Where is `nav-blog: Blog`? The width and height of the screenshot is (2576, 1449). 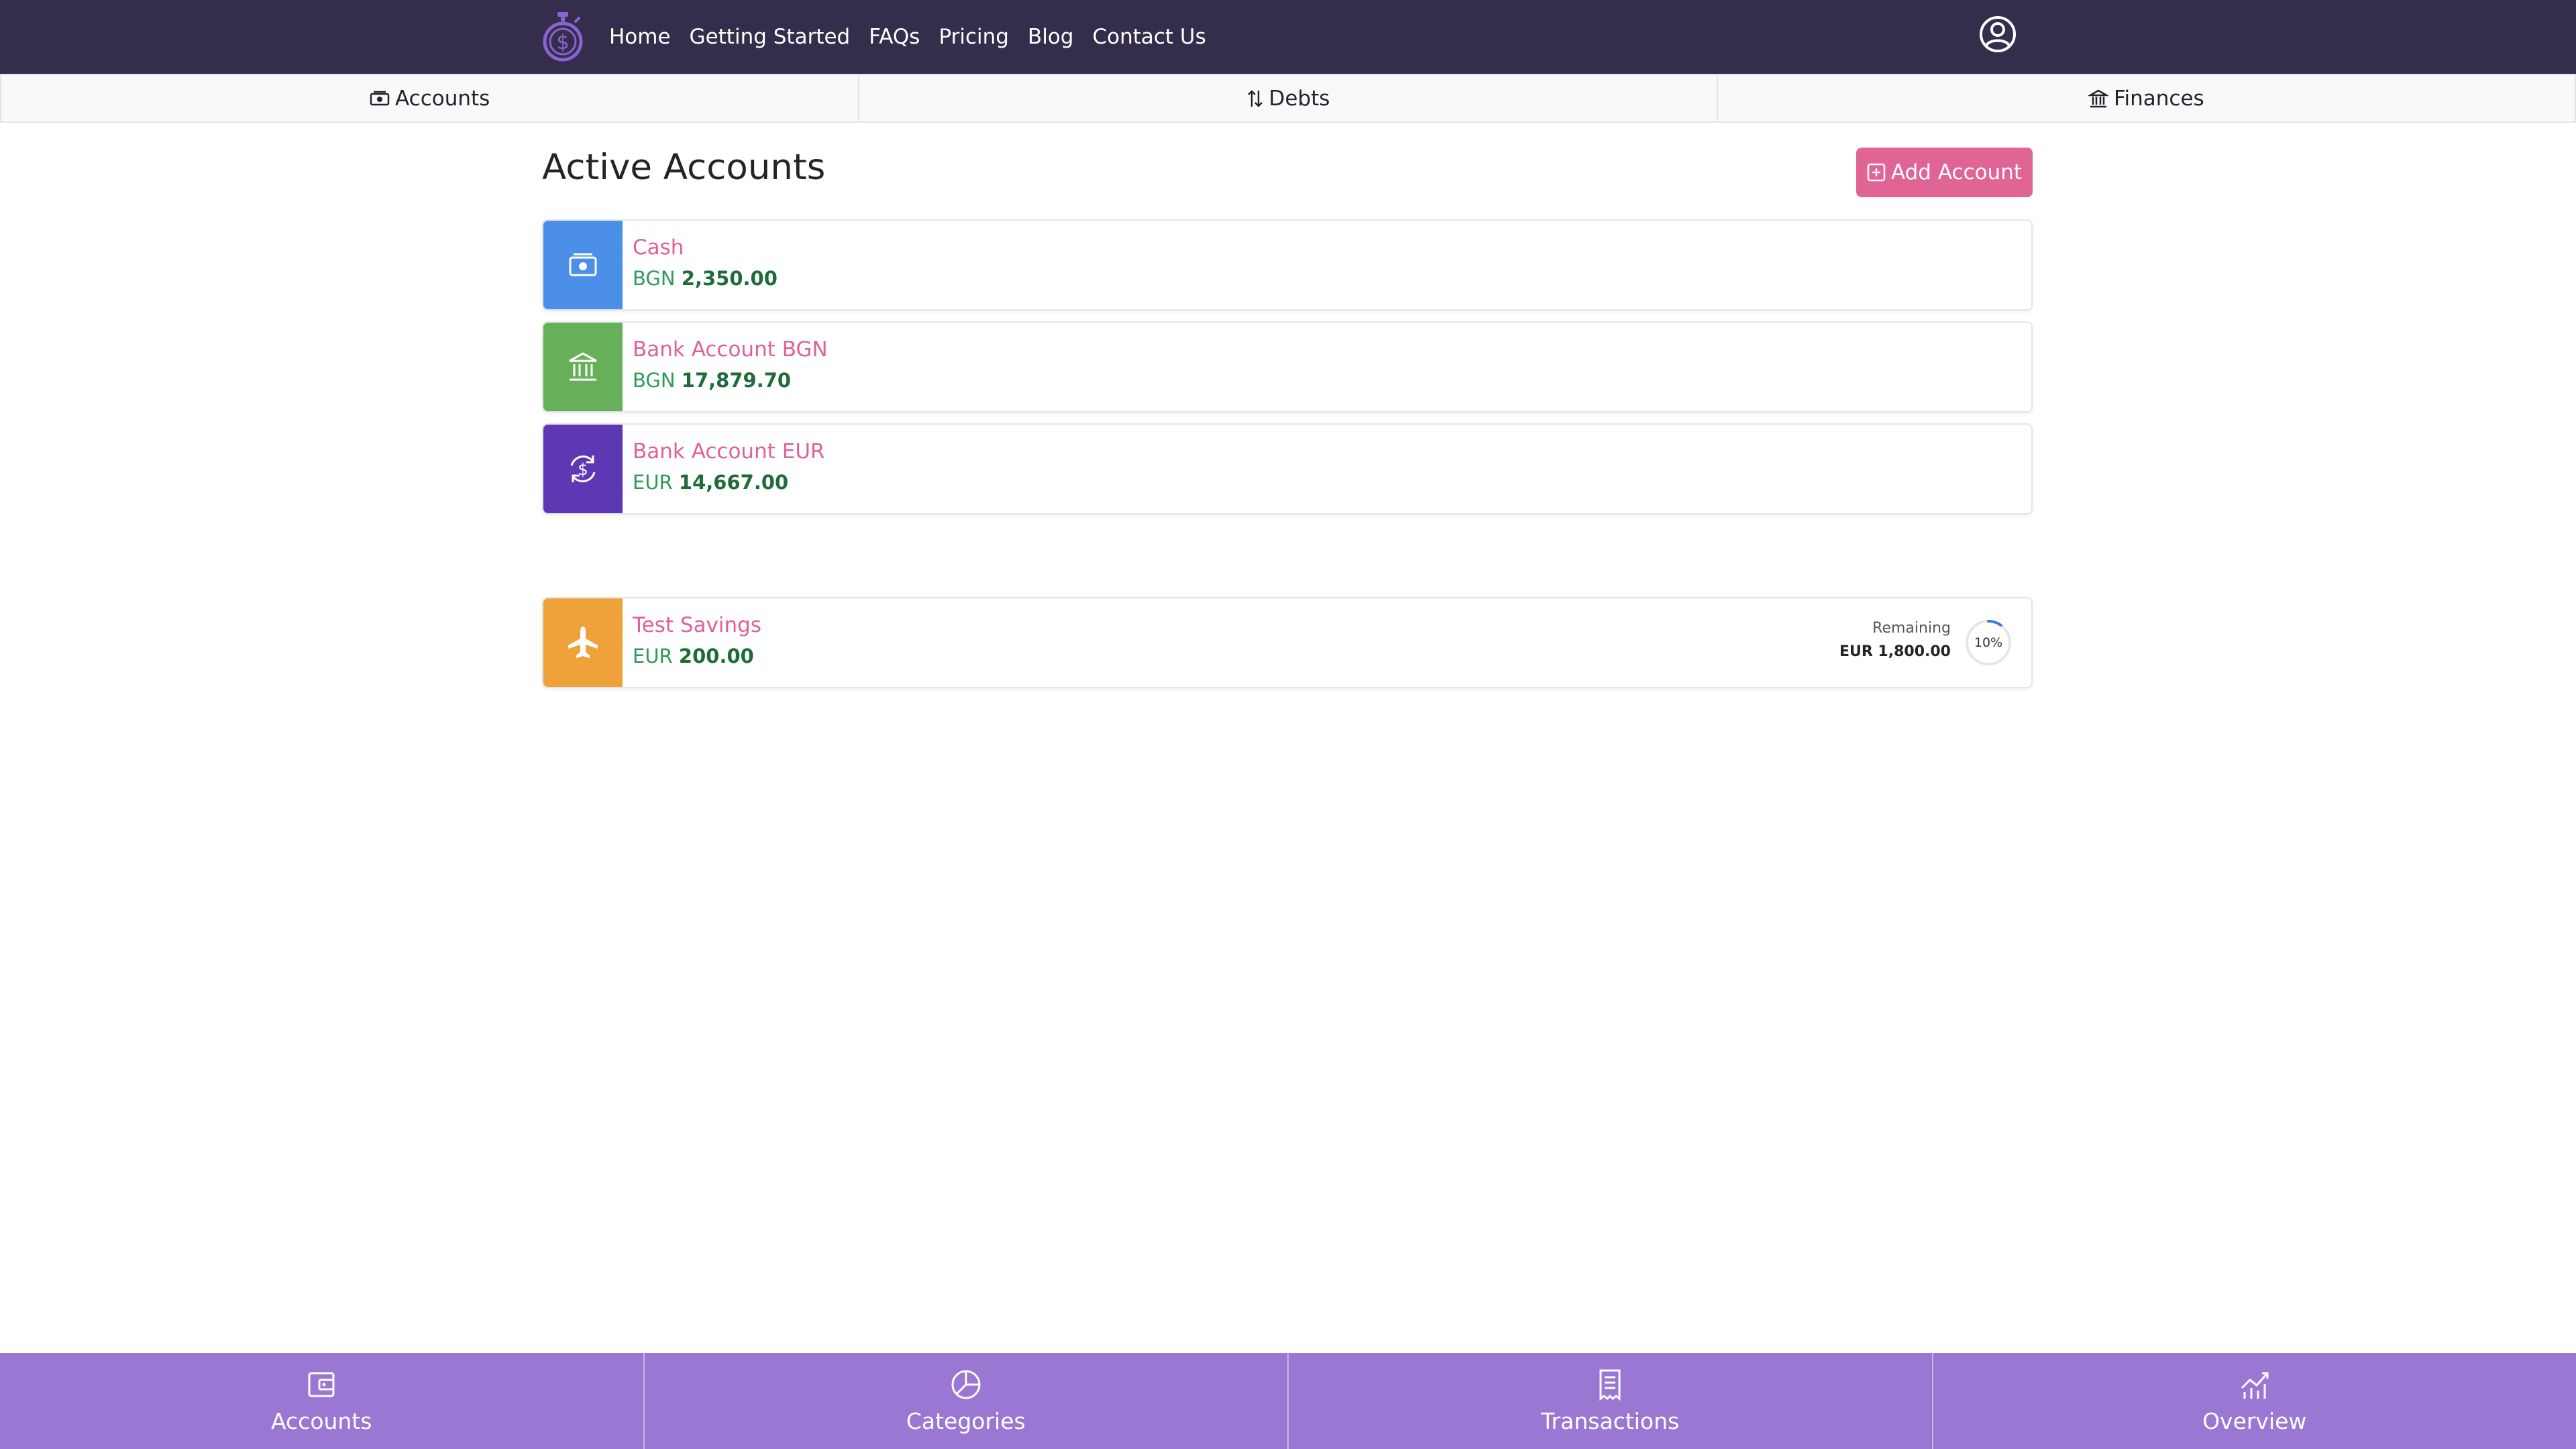
nav-blog: Blog is located at coordinates (1051, 37).